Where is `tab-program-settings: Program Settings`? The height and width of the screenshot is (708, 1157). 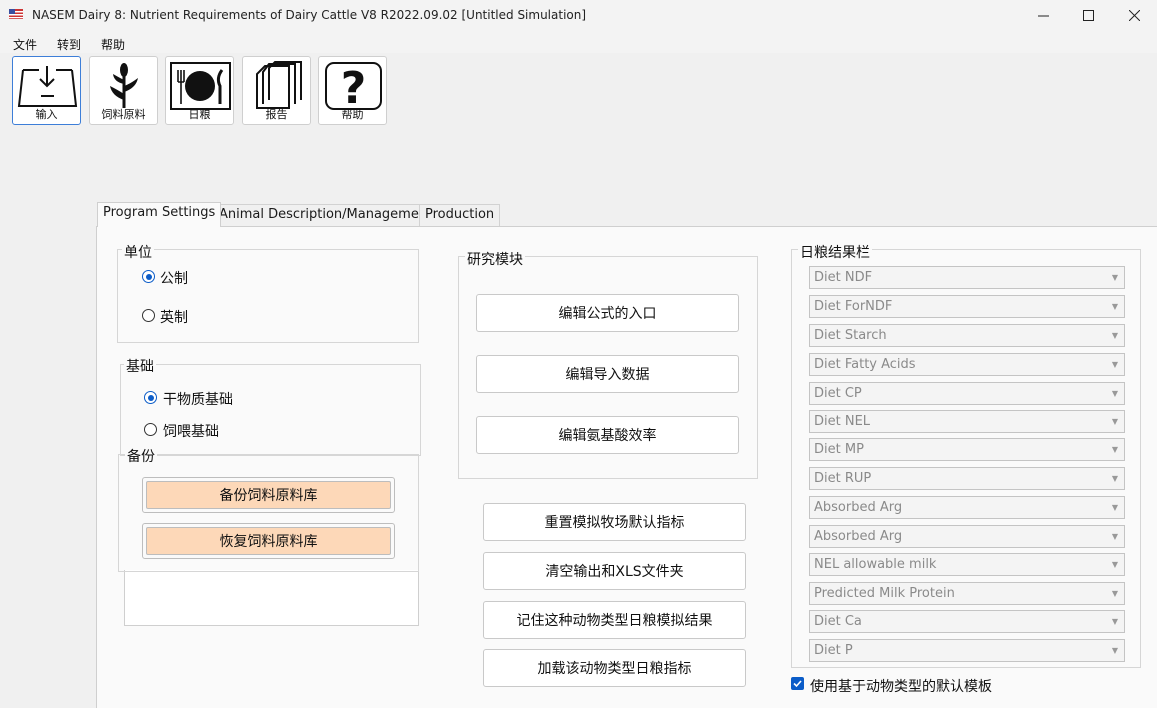 tab-program-settings: Program Settings is located at coordinates (159, 214).